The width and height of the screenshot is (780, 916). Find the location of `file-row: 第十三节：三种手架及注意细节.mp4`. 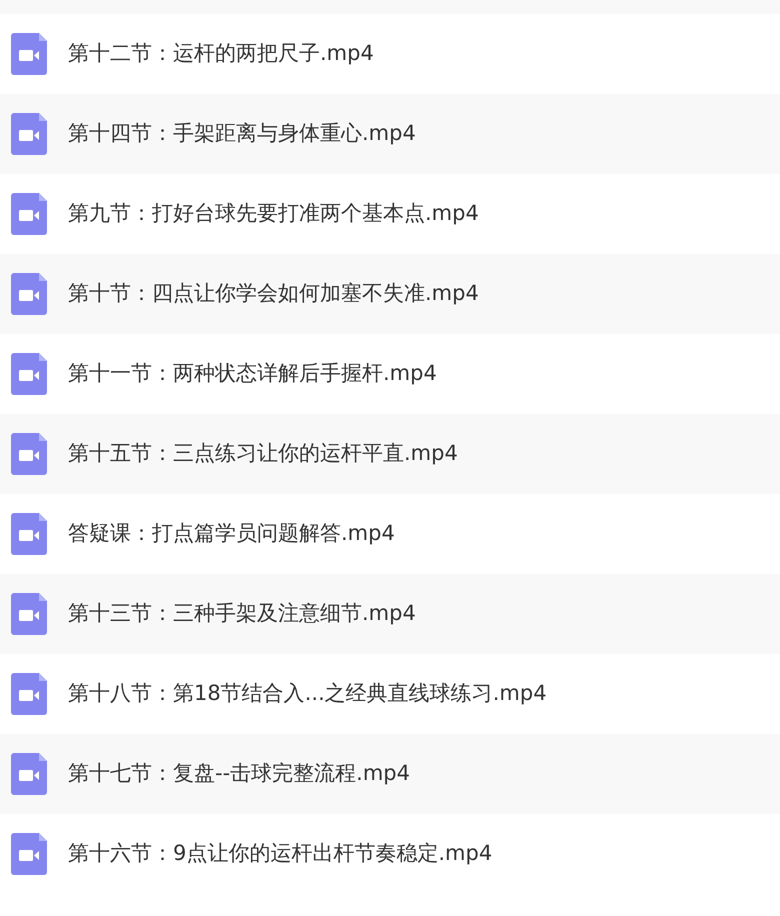

file-row: 第十三节：三种手架及注意细节.mp4 is located at coordinates (390, 614).